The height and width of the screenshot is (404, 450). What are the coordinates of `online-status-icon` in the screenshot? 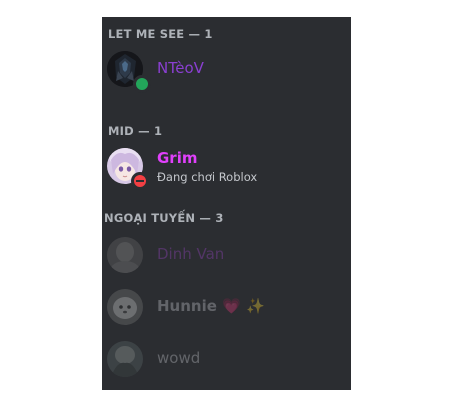 It's located at (142, 84).